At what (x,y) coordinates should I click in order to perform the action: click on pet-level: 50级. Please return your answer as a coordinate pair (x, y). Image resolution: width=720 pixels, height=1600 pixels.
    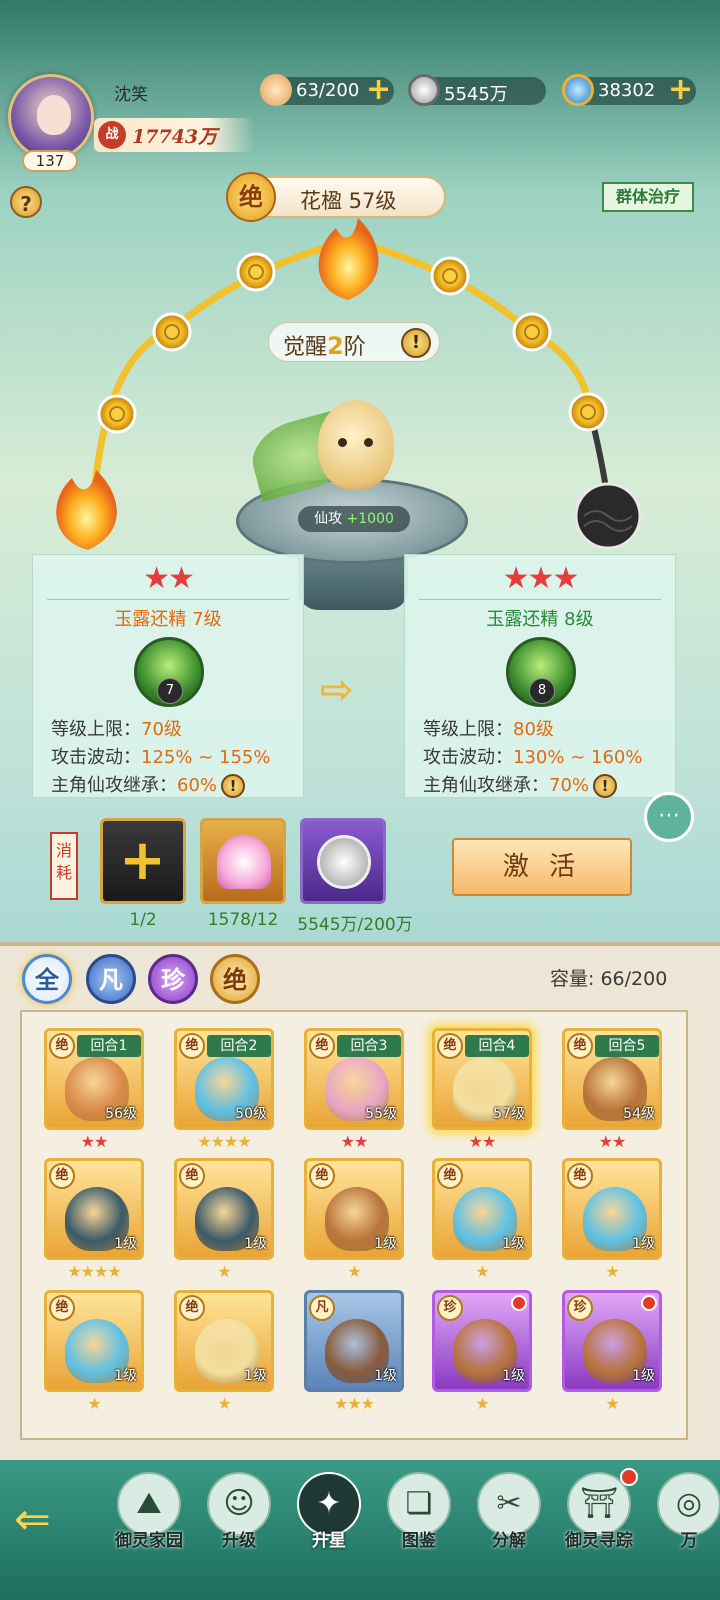
    Looking at the image, I should click on (251, 1114).